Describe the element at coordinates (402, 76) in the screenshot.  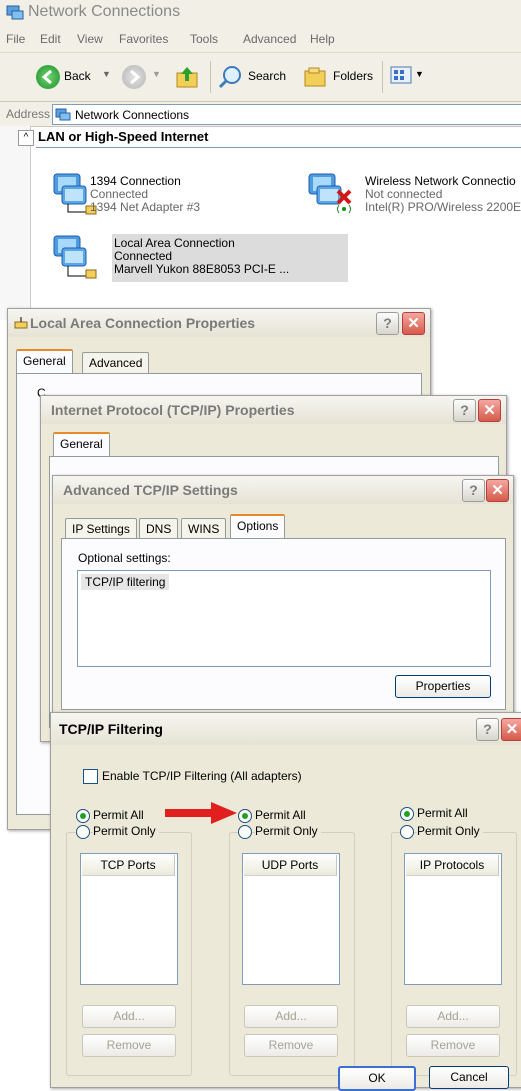
I see `views-icon` at that location.